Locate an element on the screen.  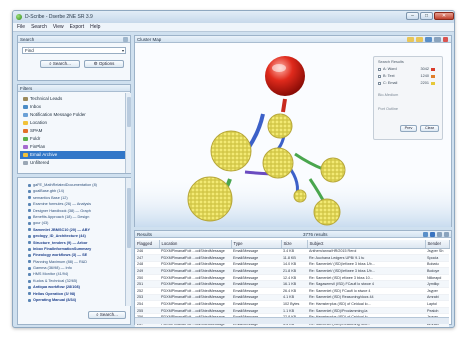
filter-icon is located at coordinates (428, 39).